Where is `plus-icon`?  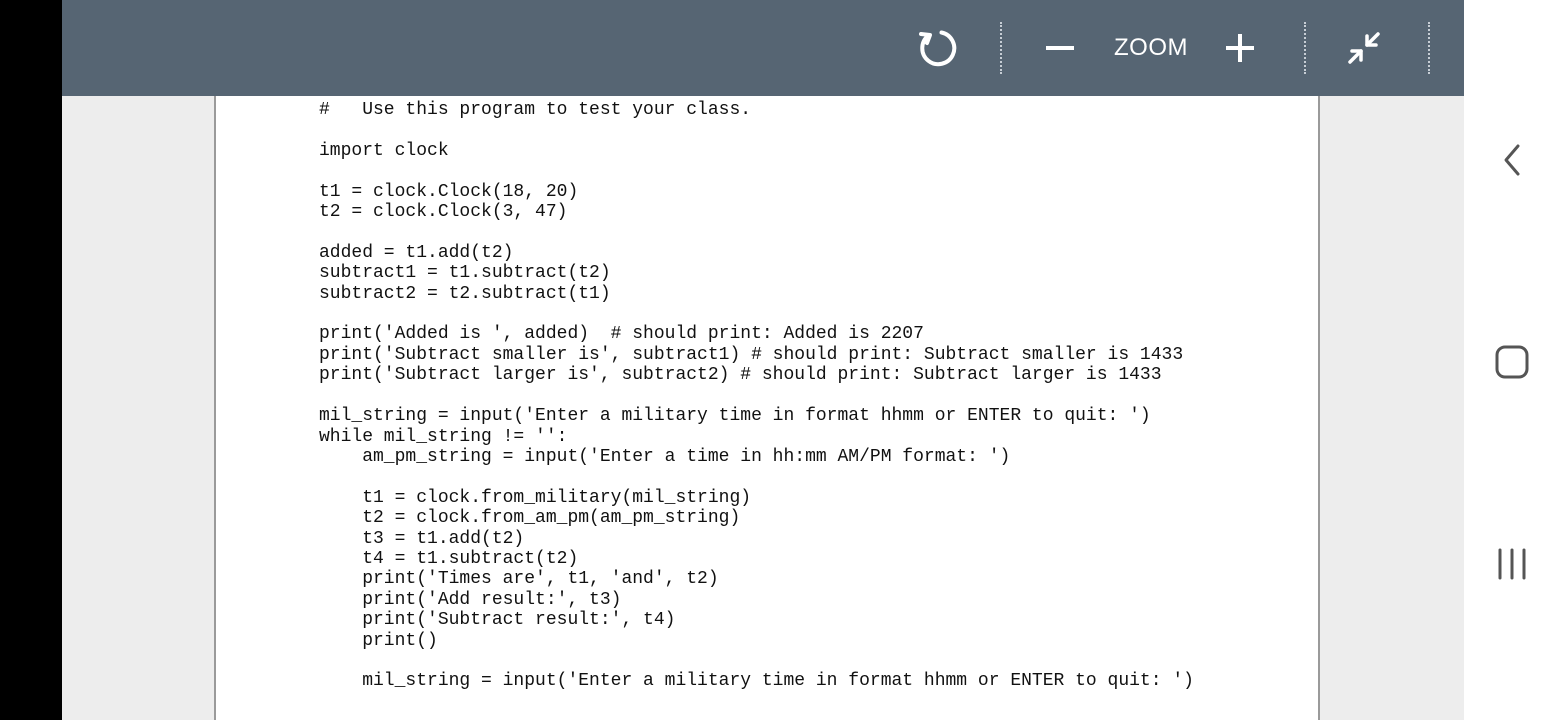
plus-icon is located at coordinates (1240, 48).